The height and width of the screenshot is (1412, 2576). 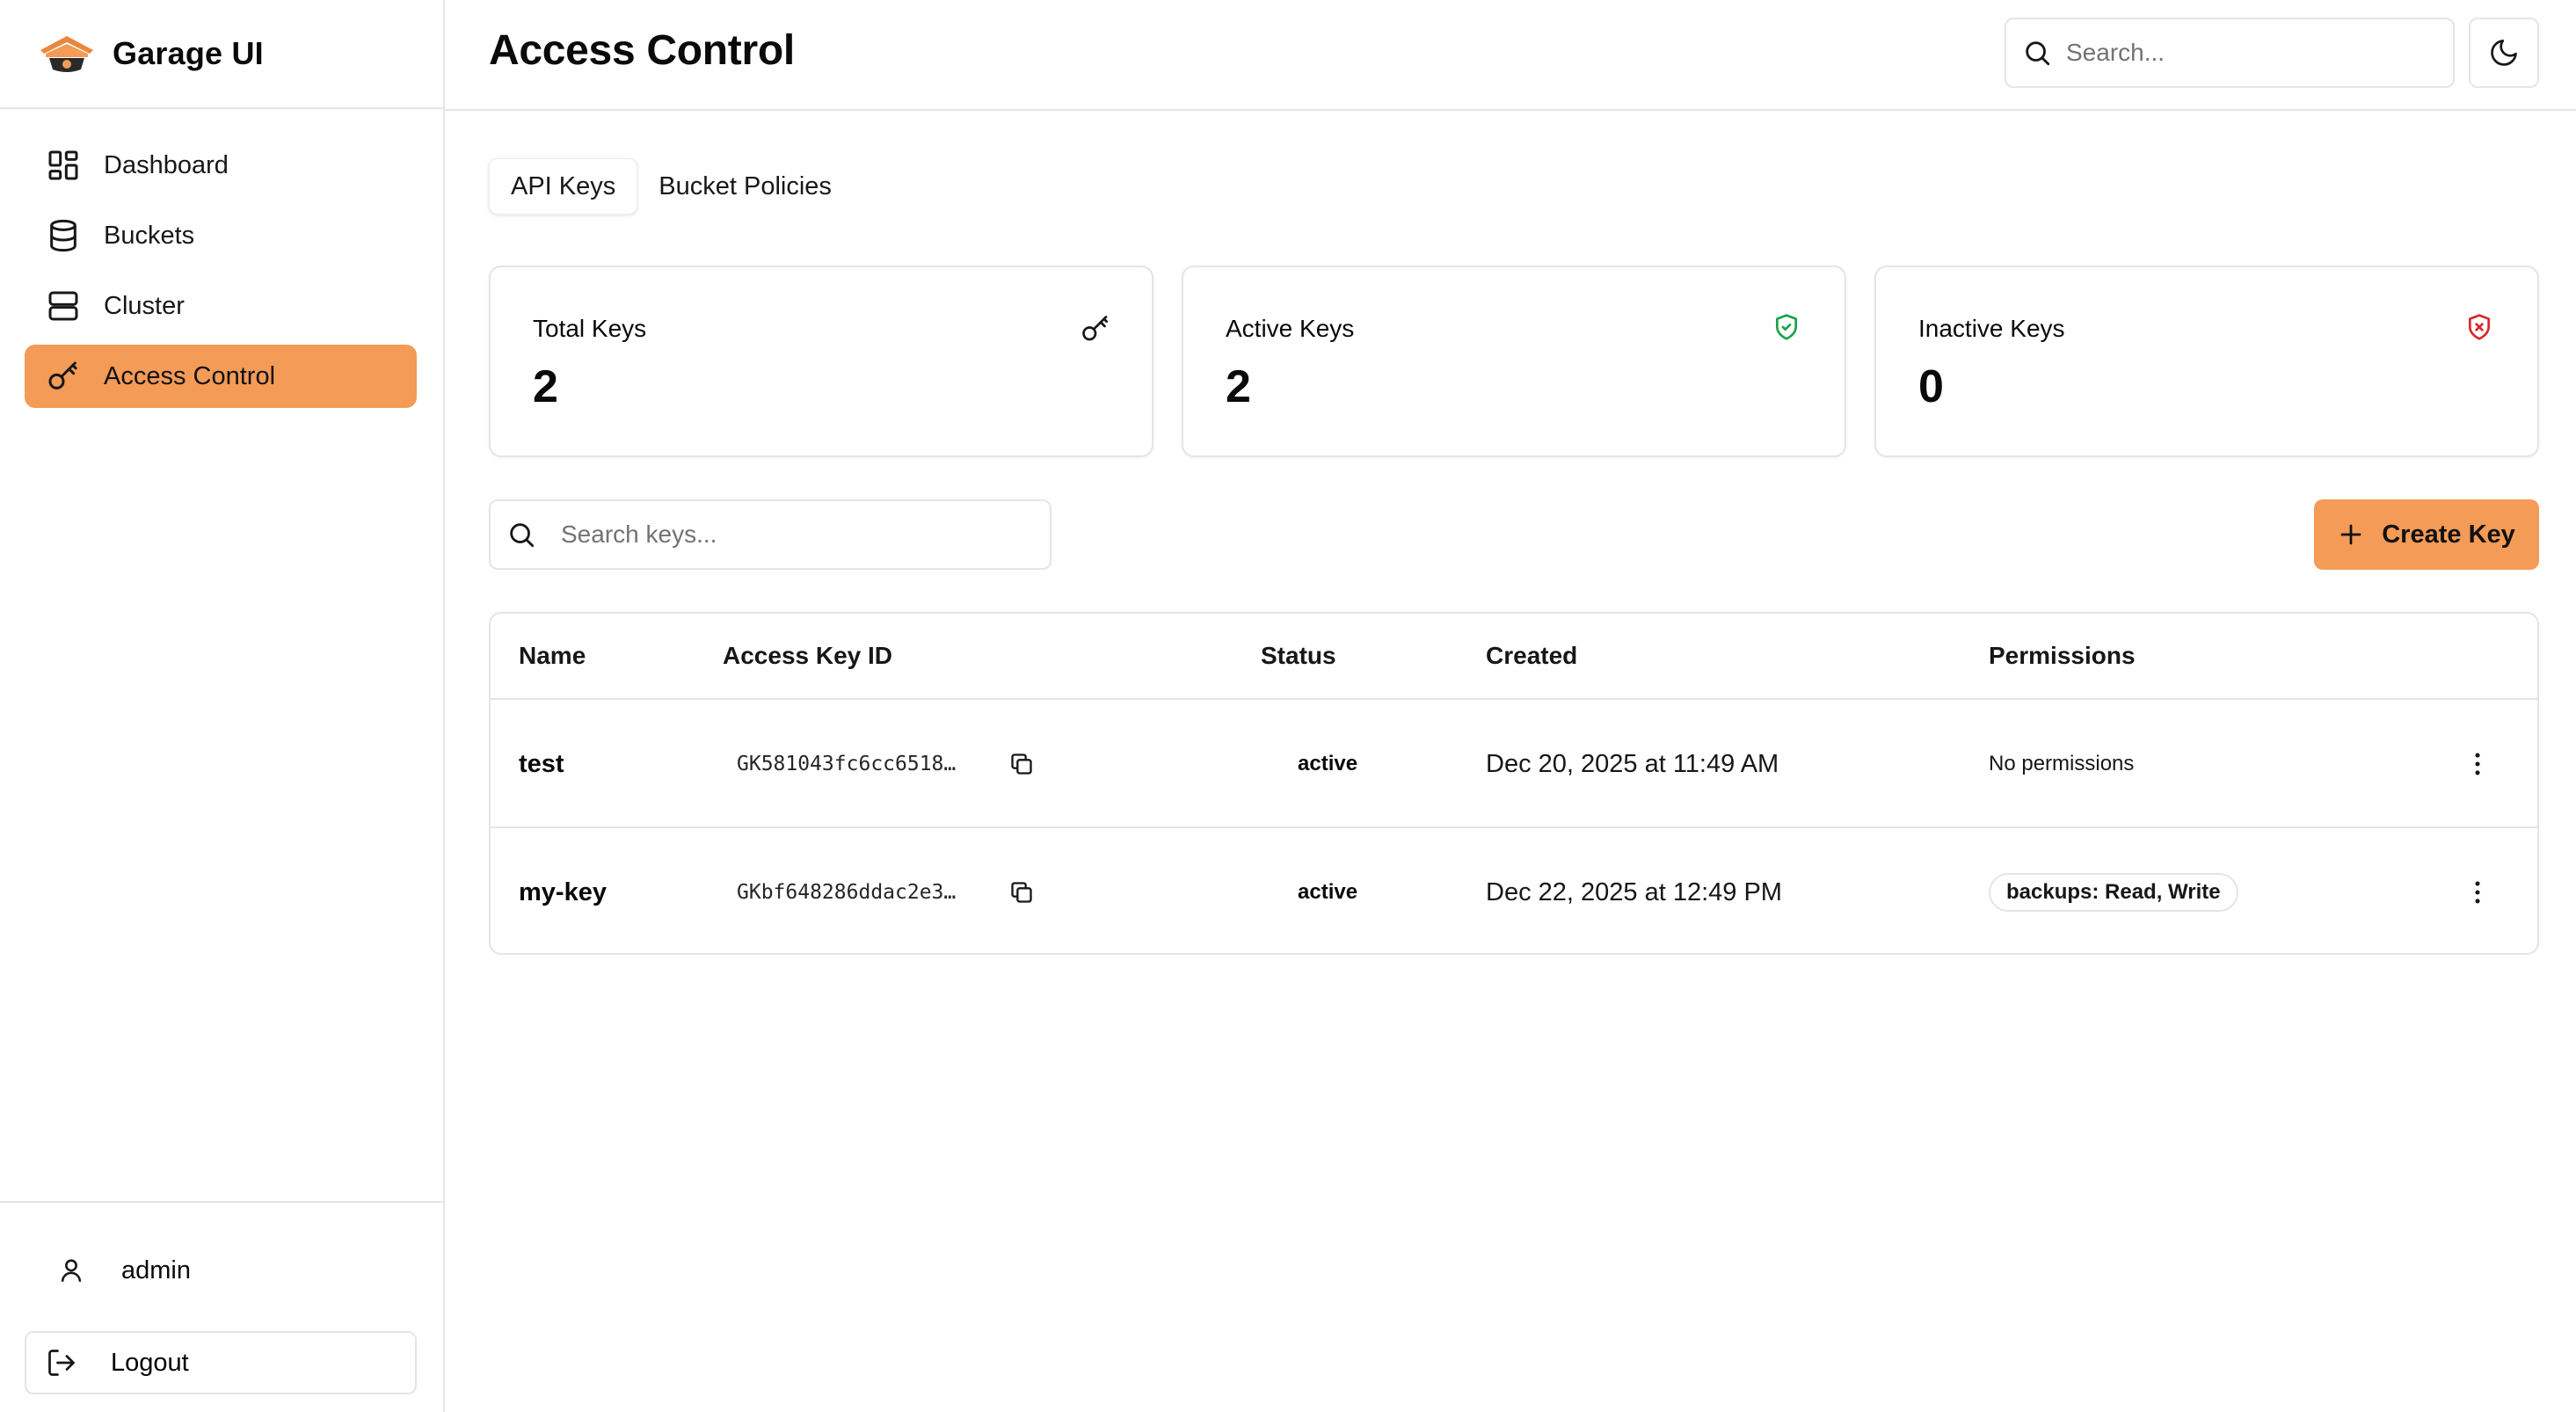 I want to click on global-search, so click(x=2230, y=53).